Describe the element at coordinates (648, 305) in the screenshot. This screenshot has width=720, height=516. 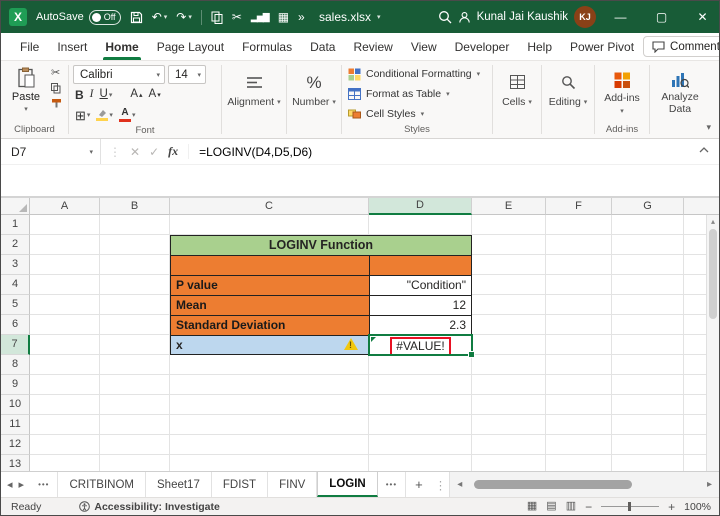
I see `cell-G5` at that location.